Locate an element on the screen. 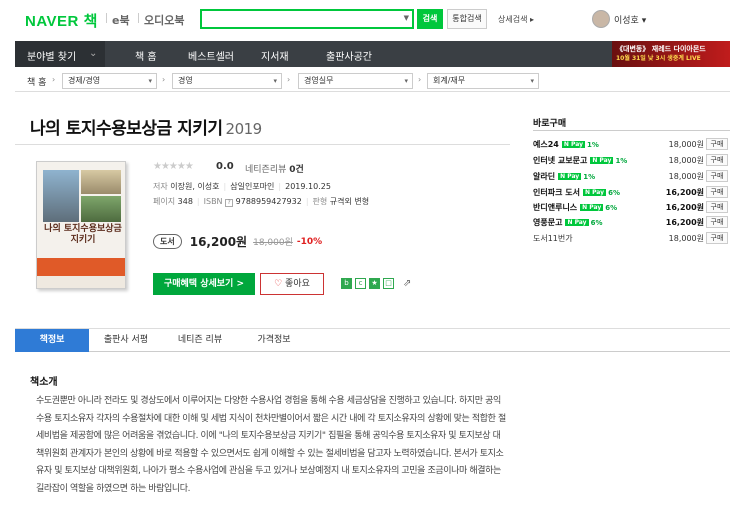 The image size is (740, 515). store-name: 인터파크 도서 N Pay 6% is located at coordinates (576, 192).